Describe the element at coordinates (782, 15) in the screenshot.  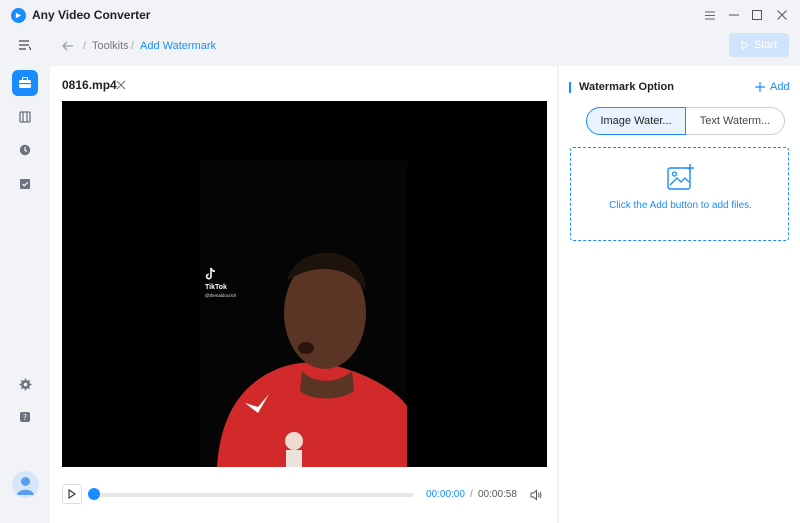
I see `close-icon` at that location.